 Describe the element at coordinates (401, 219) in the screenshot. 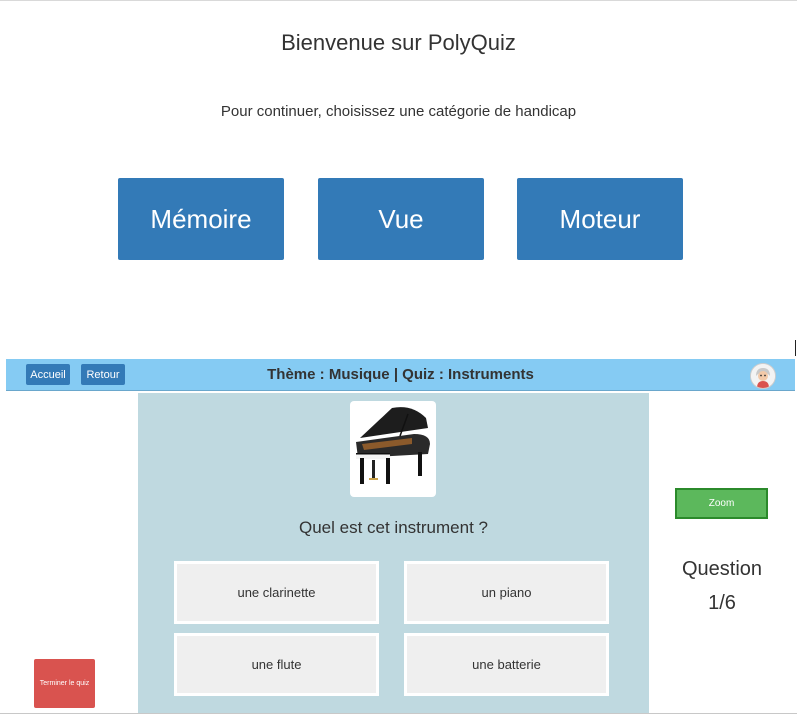

I see `category-vue-button: Vue` at that location.